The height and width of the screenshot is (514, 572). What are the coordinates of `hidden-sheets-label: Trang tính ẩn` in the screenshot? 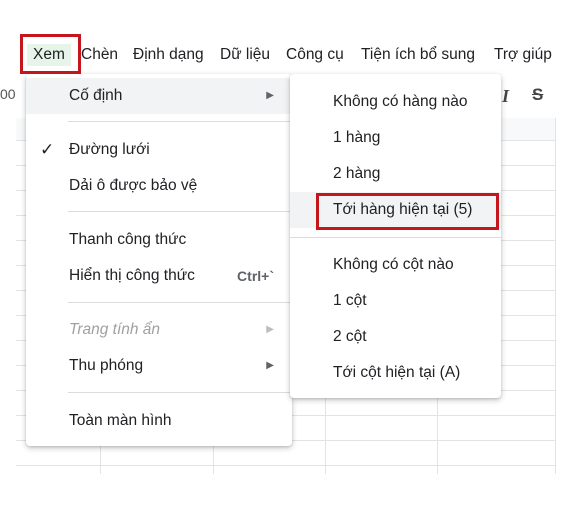 It's located at (115, 329).